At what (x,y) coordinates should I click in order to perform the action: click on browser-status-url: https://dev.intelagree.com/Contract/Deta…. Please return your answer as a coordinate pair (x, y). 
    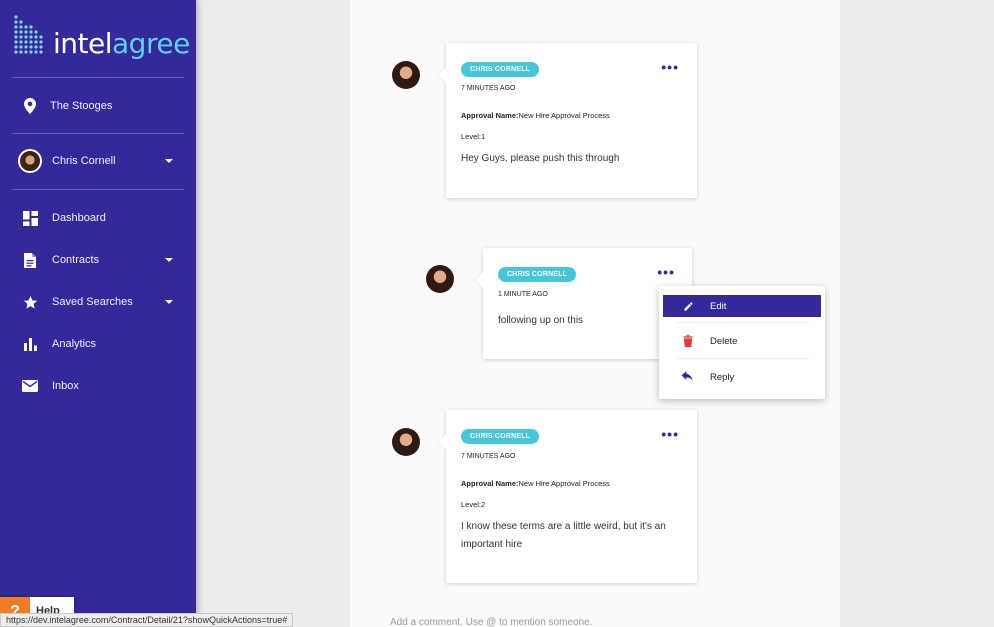
    Looking at the image, I should click on (147, 620).